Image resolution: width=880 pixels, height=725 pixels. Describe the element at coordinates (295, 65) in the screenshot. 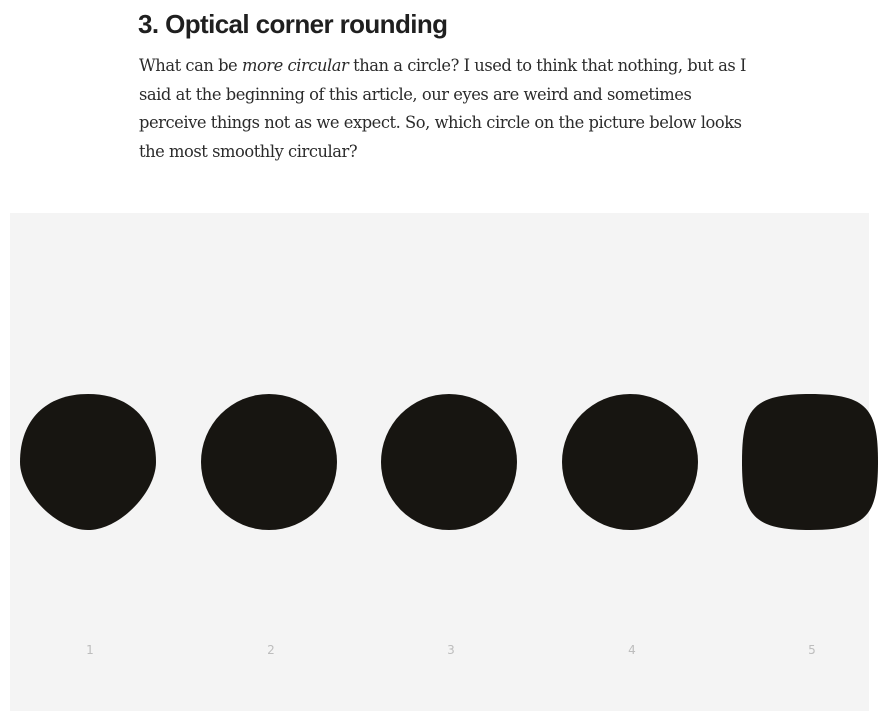

I see `paragraph-emphasis: more circular` at that location.